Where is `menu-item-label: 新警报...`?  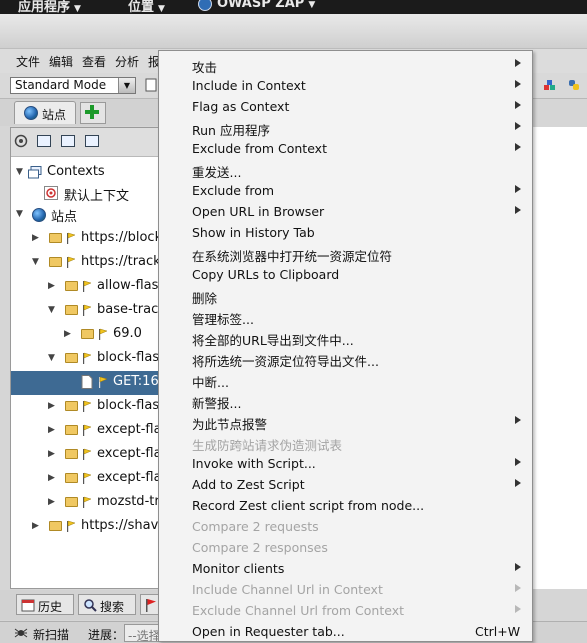
menu-item-label: 新警报... is located at coordinates (217, 403).